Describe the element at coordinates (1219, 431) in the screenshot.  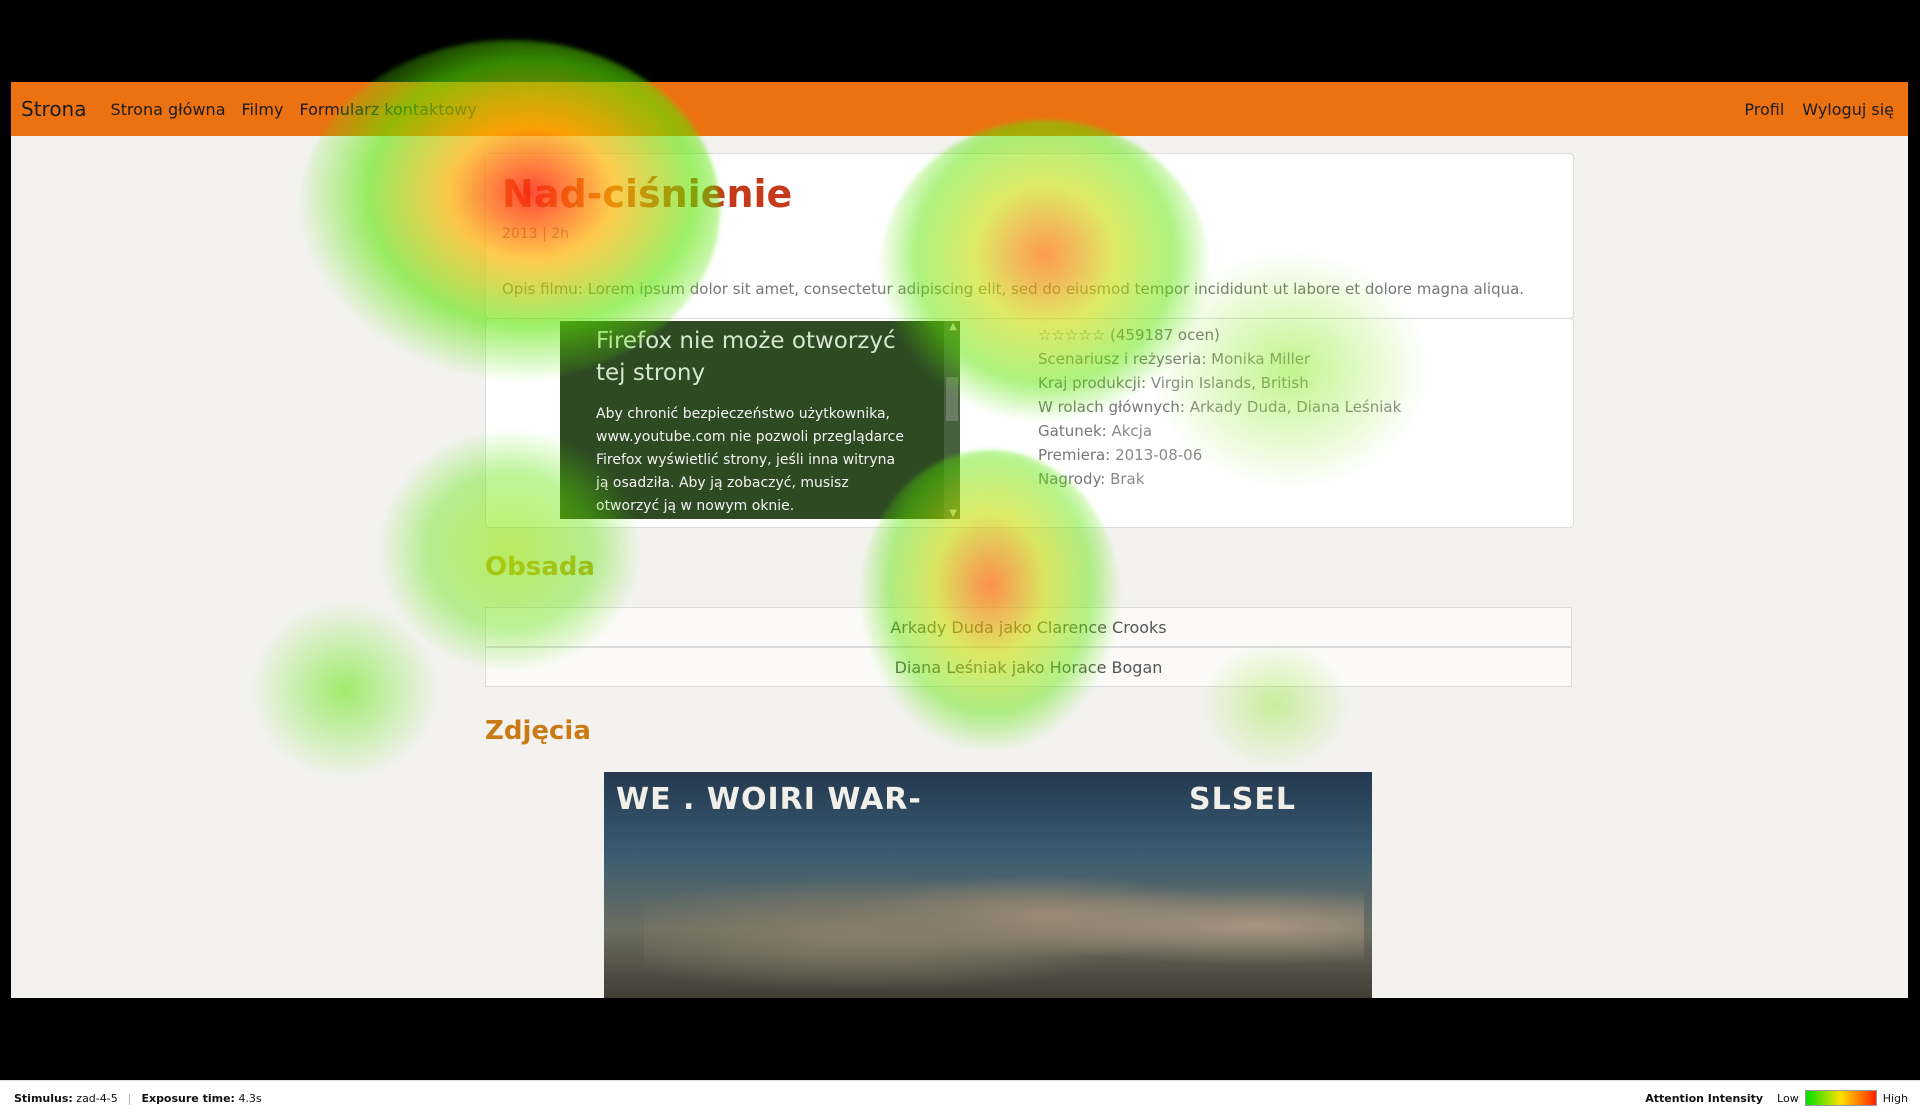
I see `genre-row: Gatunek: Akcja` at that location.